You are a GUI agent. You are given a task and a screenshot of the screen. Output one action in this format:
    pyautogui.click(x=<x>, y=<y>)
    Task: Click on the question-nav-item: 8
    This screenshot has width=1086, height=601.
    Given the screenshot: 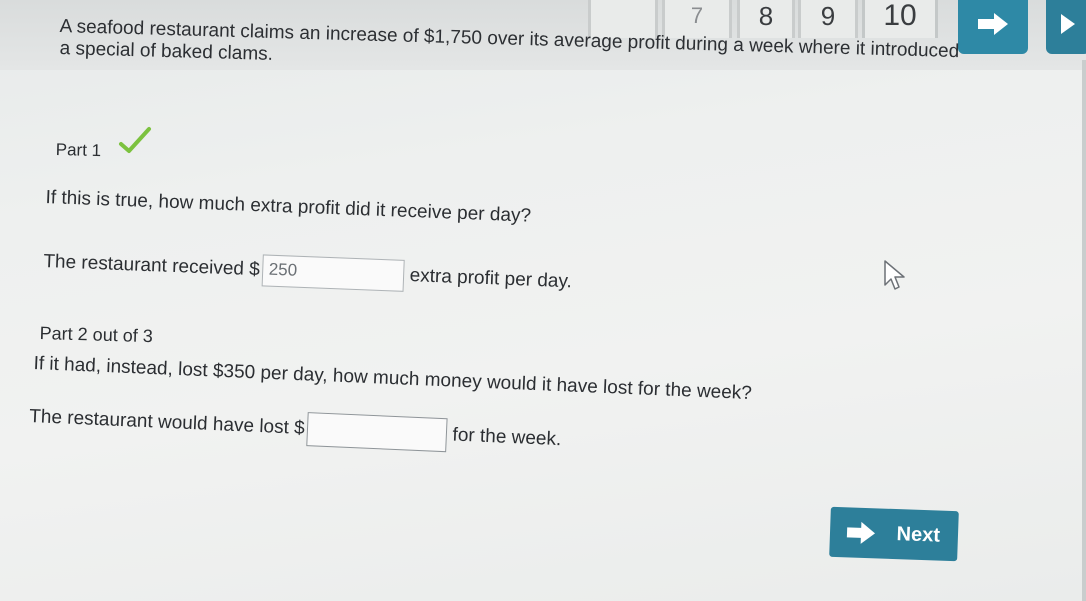 What is the action you would take?
    pyautogui.click(x=766, y=19)
    